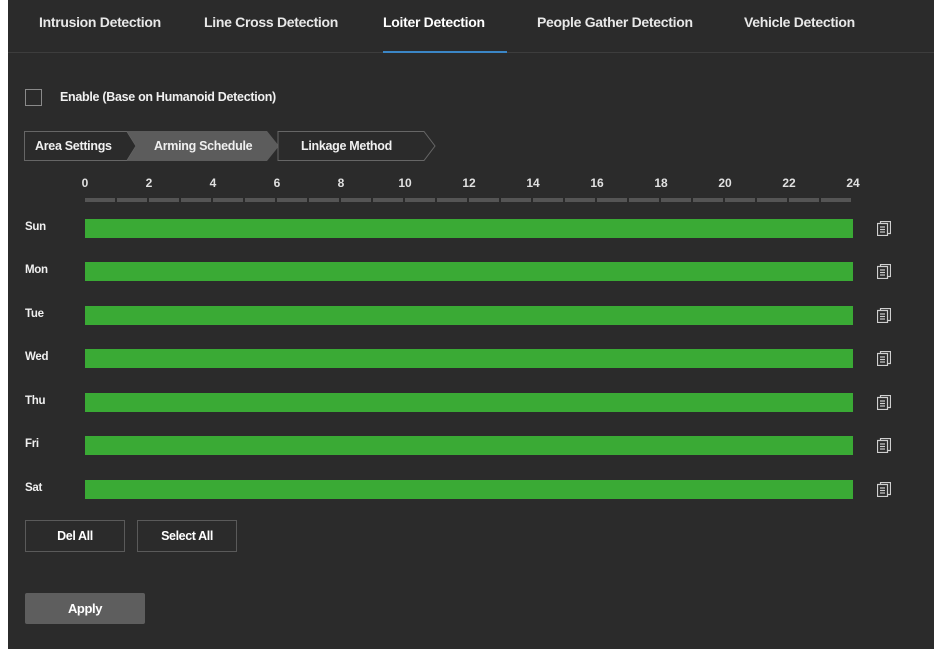 The width and height of the screenshot is (934, 649). I want to click on tab-people-gather-detection: People Gather Detection, so click(615, 33).